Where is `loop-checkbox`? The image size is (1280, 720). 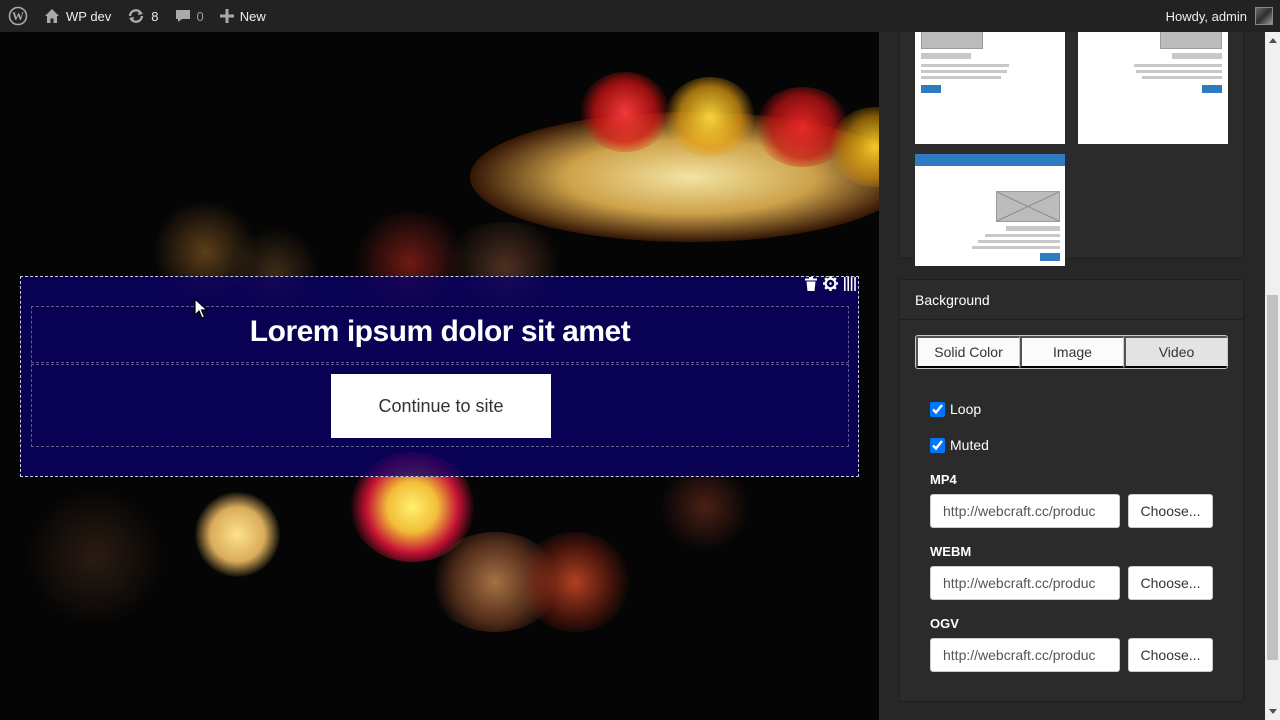 loop-checkbox is located at coordinates (937, 409).